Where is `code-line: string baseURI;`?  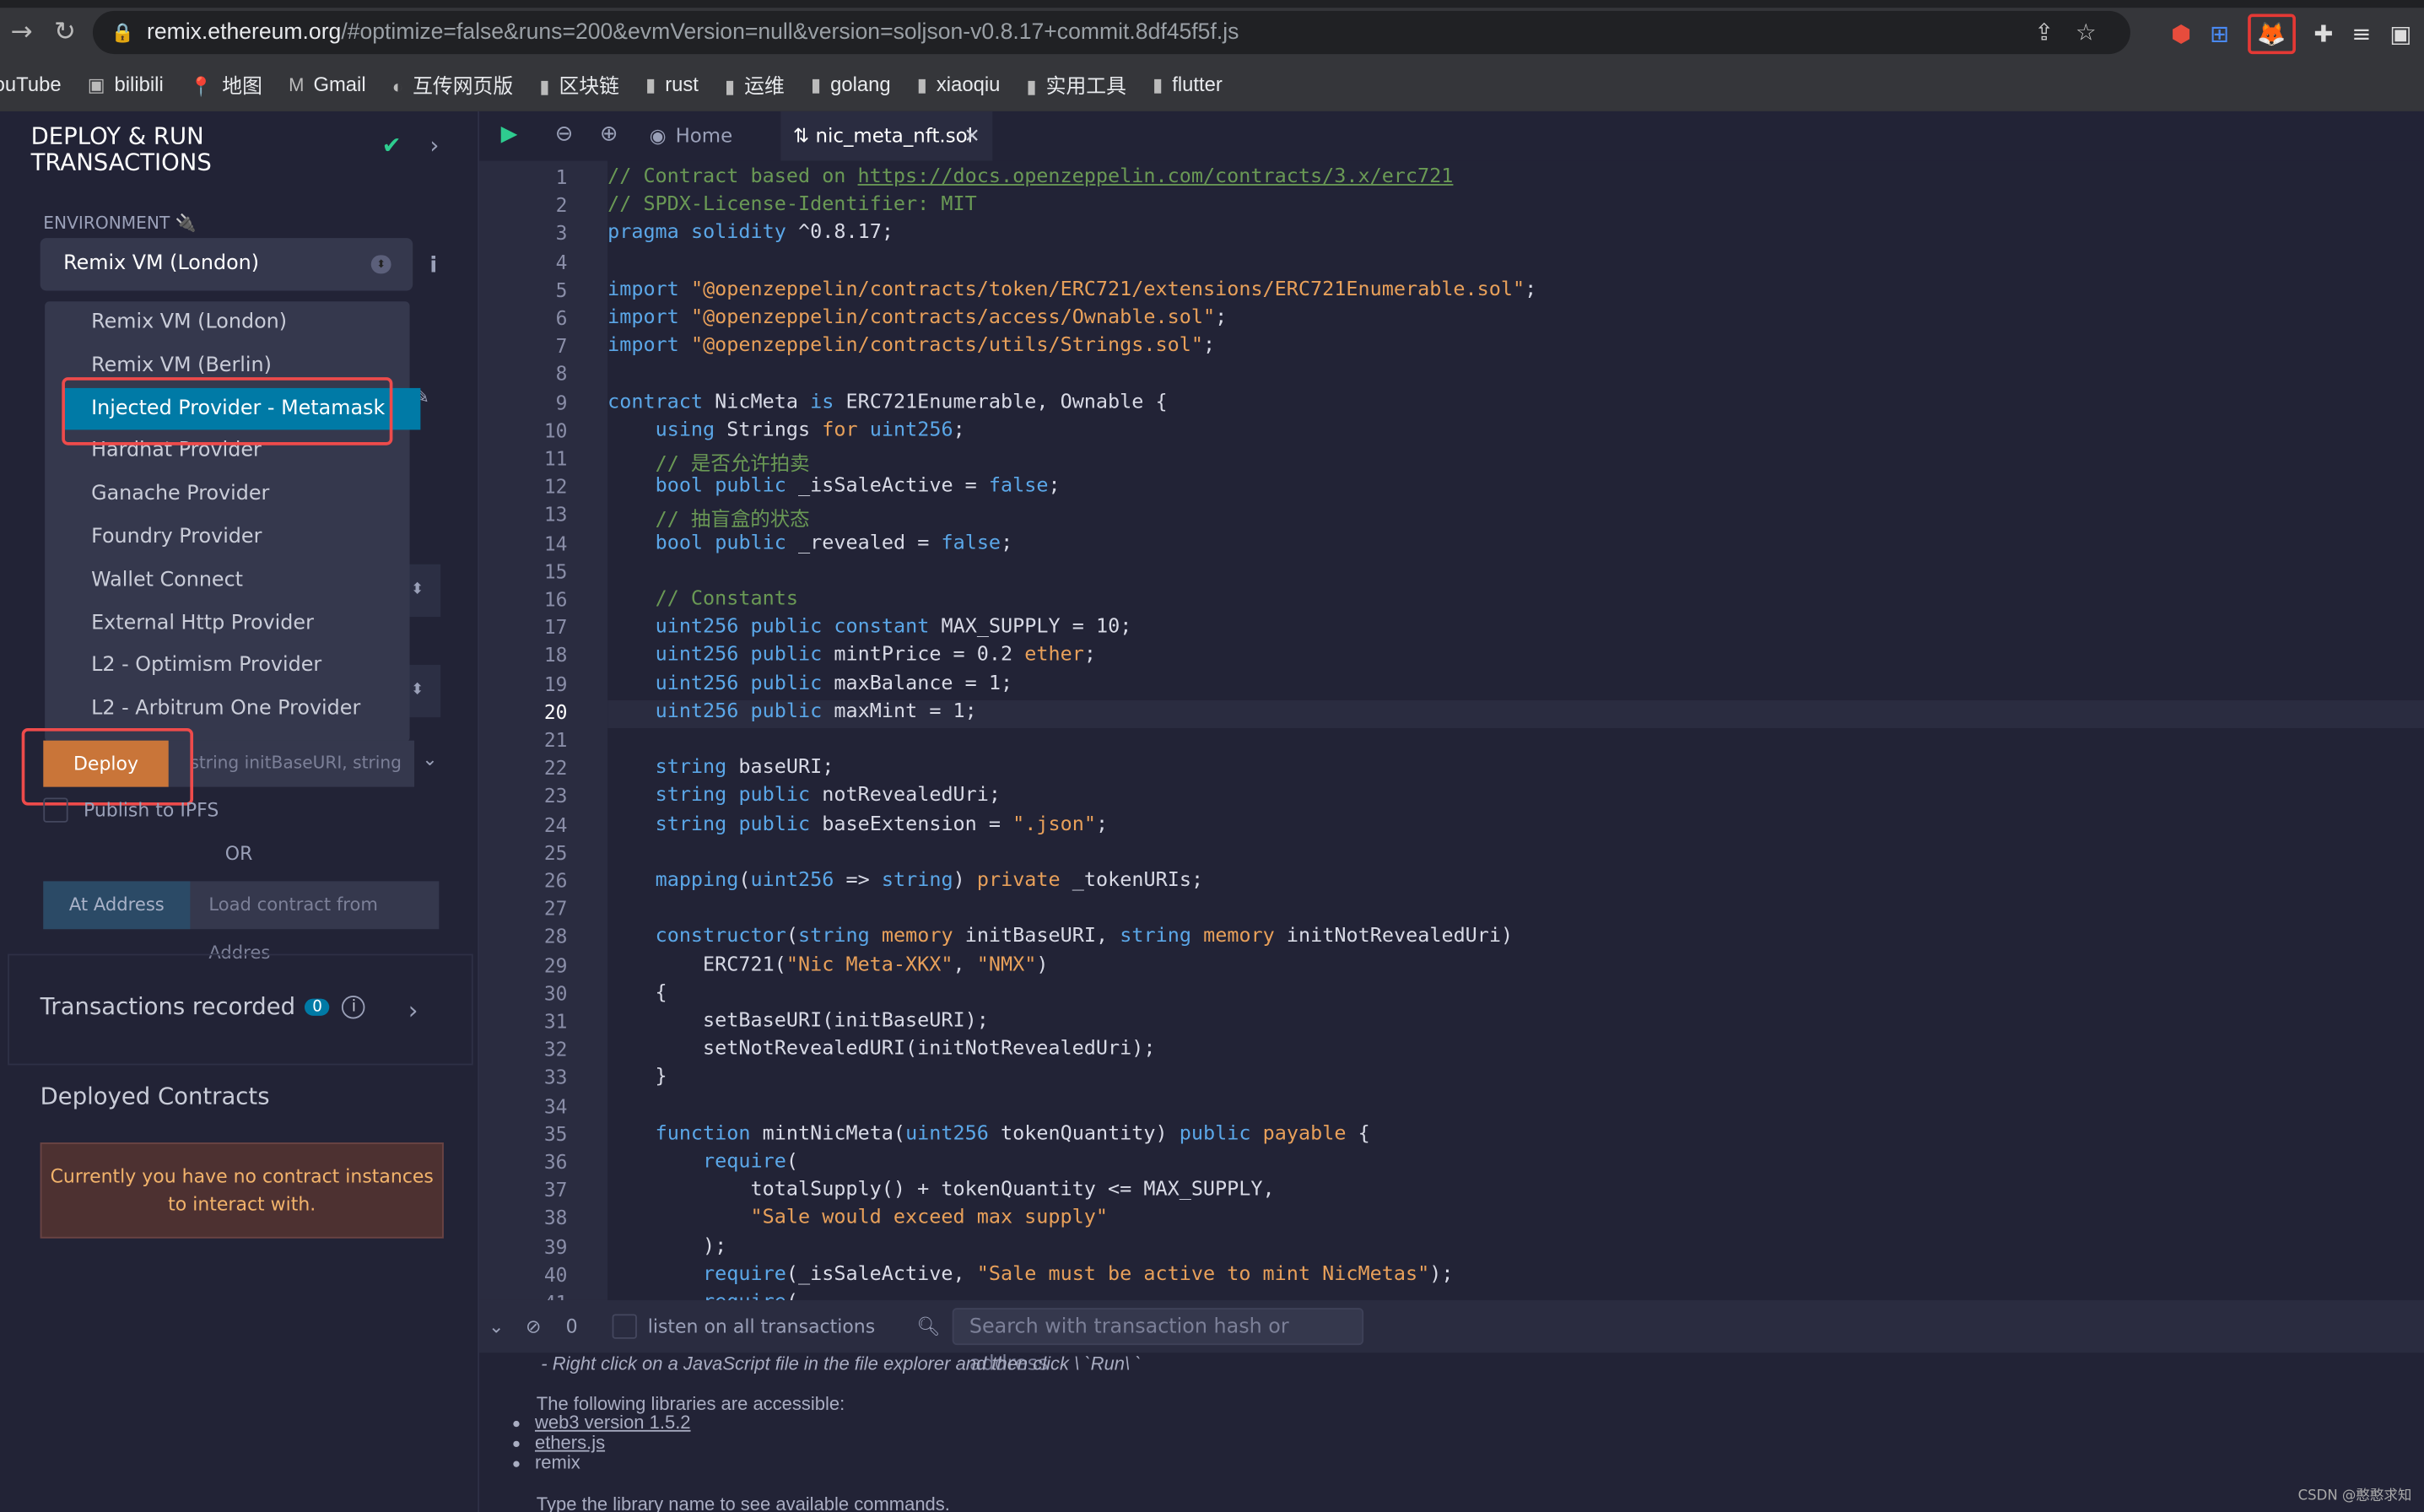 code-line: string baseURI; is located at coordinates (1515, 770).